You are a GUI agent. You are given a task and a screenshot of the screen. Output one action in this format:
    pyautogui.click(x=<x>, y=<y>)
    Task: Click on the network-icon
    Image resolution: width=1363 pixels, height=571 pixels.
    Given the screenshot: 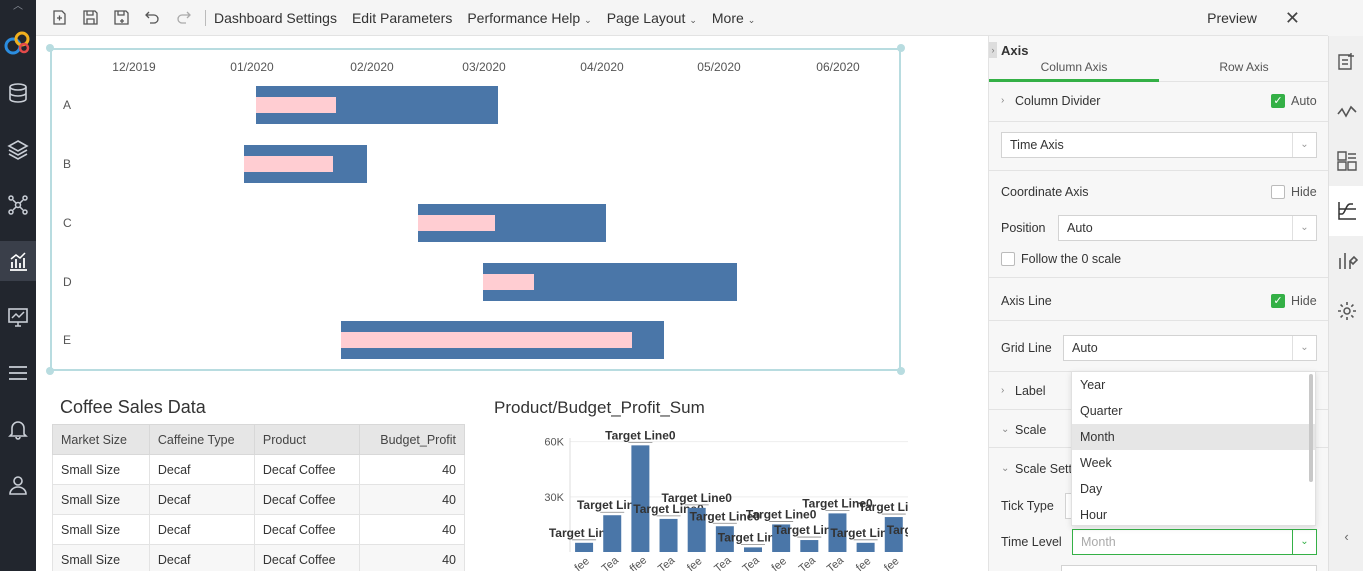 What is the action you would take?
    pyautogui.click(x=18, y=205)
    